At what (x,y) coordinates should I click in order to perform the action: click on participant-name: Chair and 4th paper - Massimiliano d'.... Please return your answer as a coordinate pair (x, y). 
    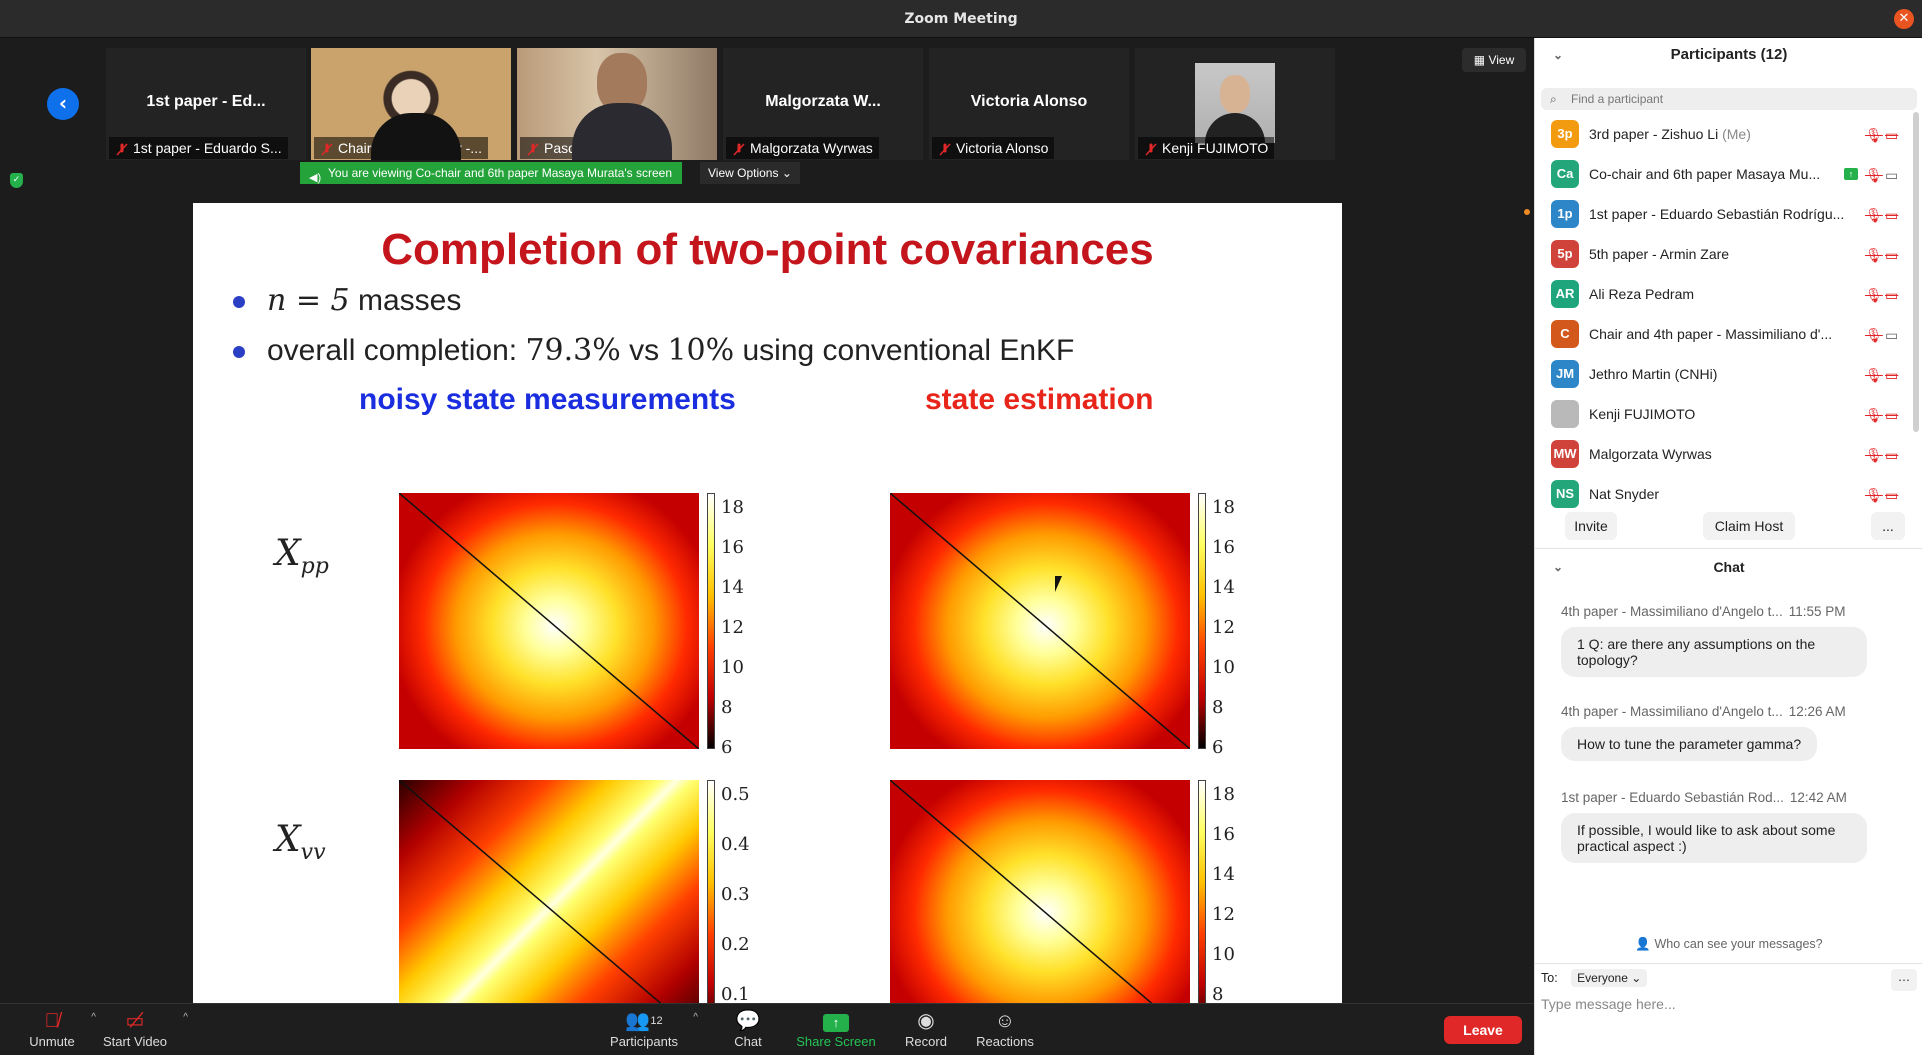
    Looking at the image, I should click on (1711, 334).